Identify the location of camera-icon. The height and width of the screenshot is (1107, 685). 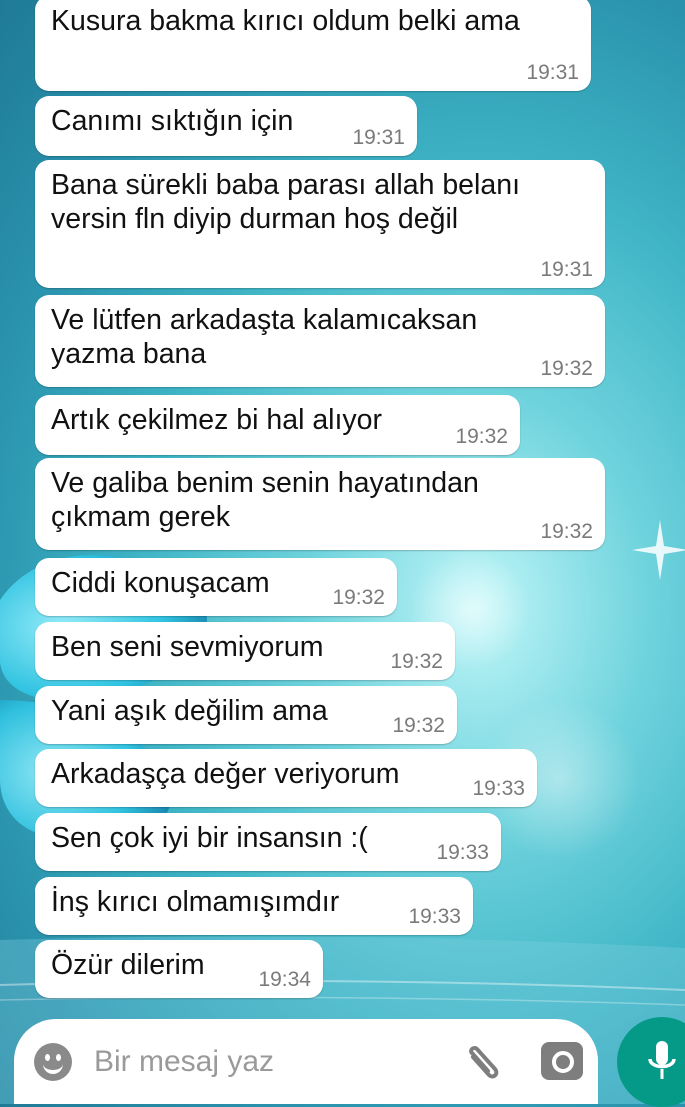
(562, 1061).